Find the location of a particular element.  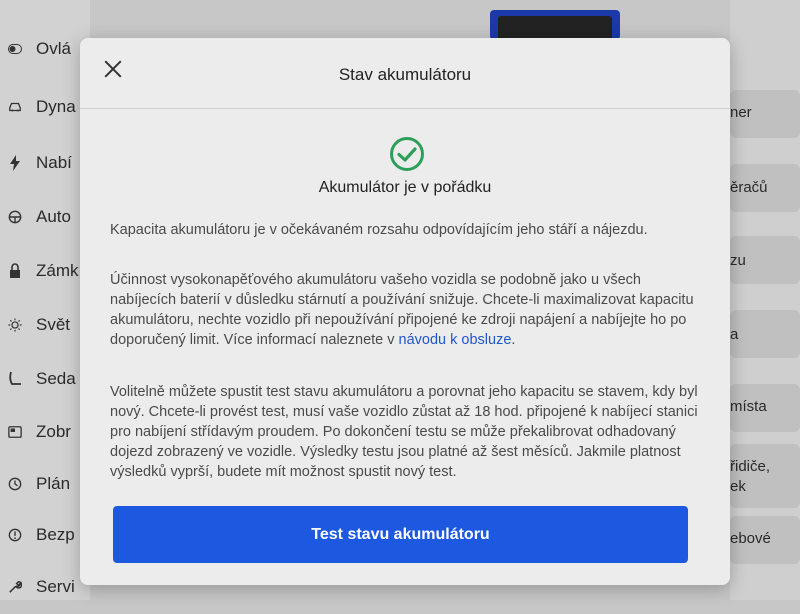

sidebar-item-lights: Svět is located at coordinates (45, 325).